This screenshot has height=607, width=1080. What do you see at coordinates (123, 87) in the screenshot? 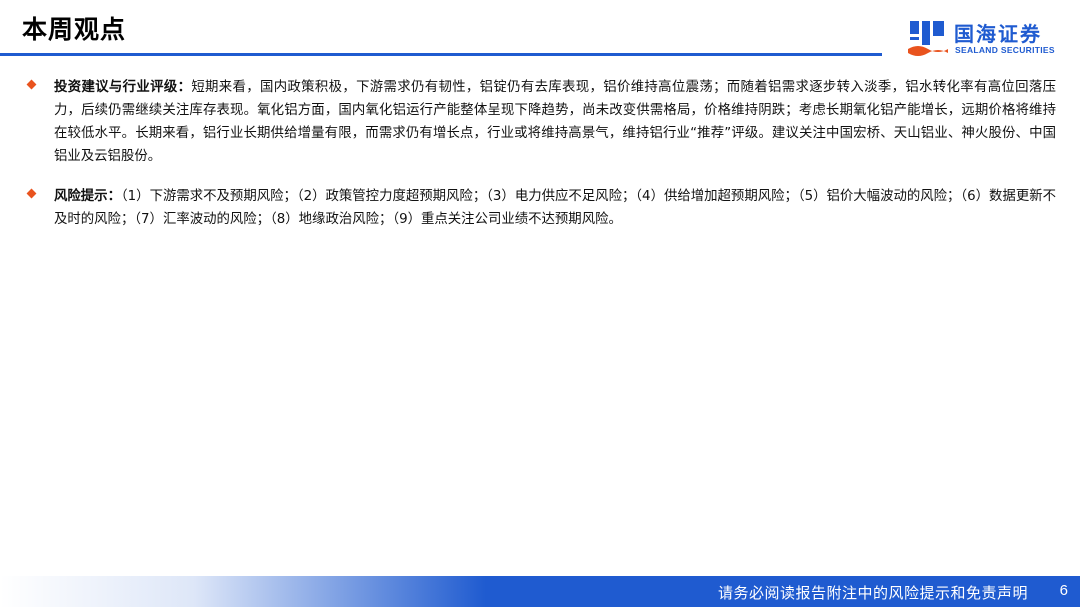
I see `bullet-heading: 投资建议与行业评级：` at bounding box center [123, 87].